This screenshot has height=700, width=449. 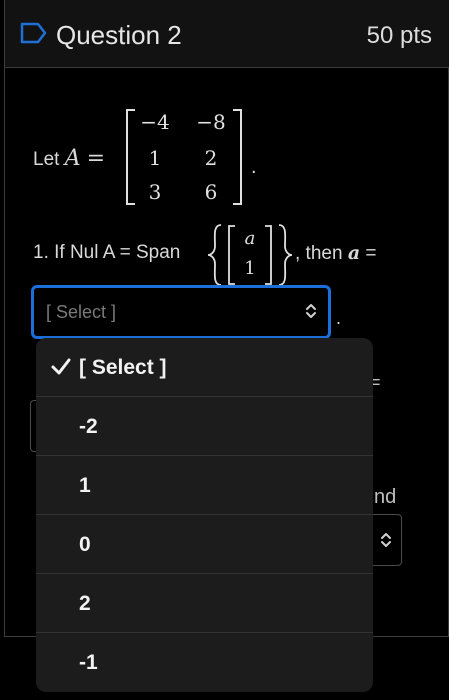 What do you see at coordinates (319, 253) in the screenshot?
I see `question-1-tail: , then` at bounding box center [319, 253].